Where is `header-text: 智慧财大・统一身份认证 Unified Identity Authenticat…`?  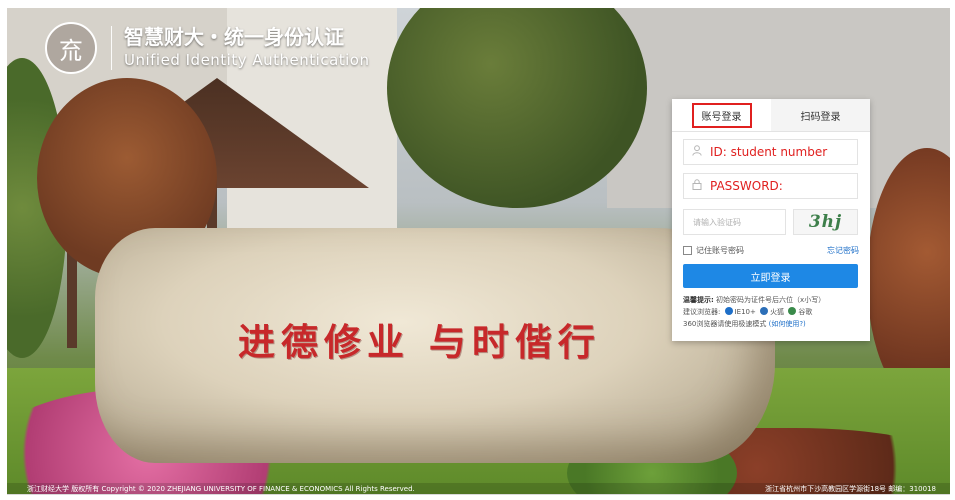 header-text: 智慧财大・统一身份认证 Unified Identity Authenticat… is located at coordinates (247, 48).